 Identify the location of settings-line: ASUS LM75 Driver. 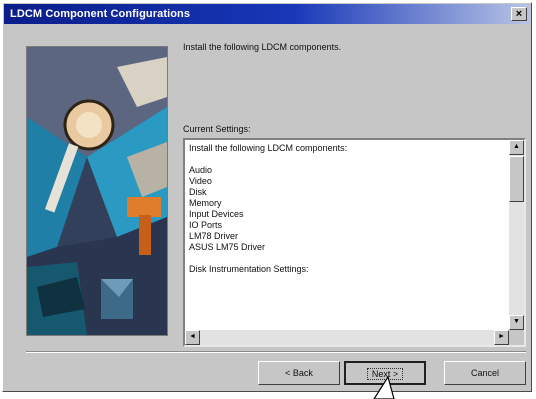
(227, 247).